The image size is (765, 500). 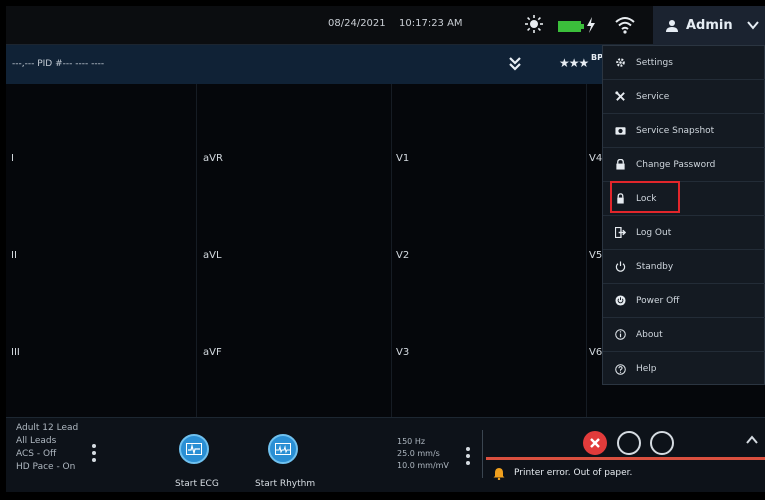 I want to click on speed-value: 25.0 mm/s, so click(x=418, y=453).